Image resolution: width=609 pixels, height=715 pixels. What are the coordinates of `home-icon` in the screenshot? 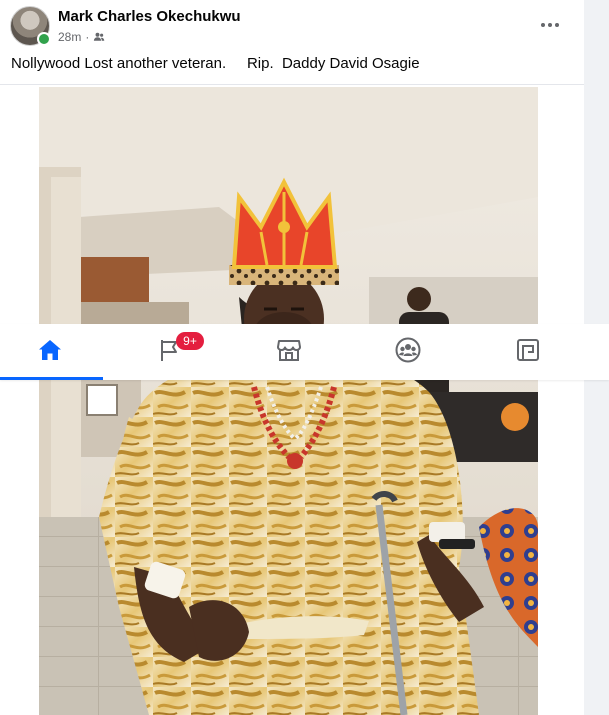 It's located at (50, 352).